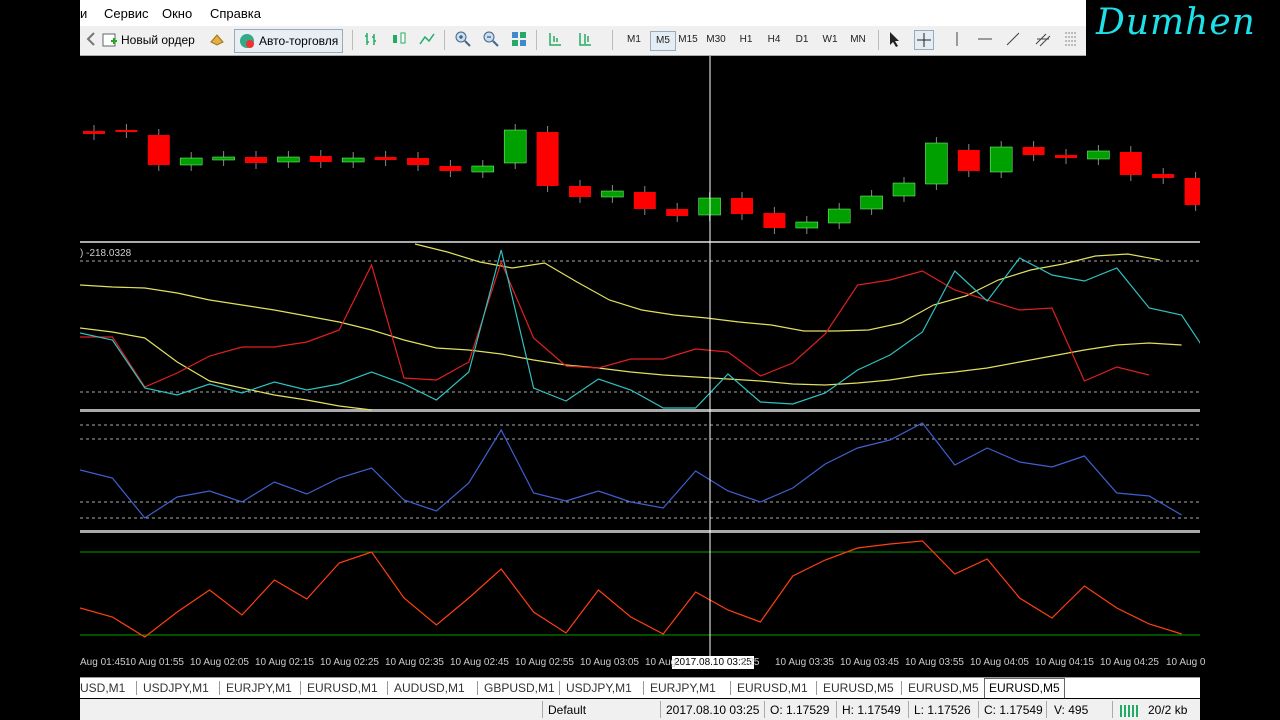 This screenshot has height=720, width=1280. Describe the element at coordinates (895, 39) in the screenshot. I see `cursor-icon` at that location.